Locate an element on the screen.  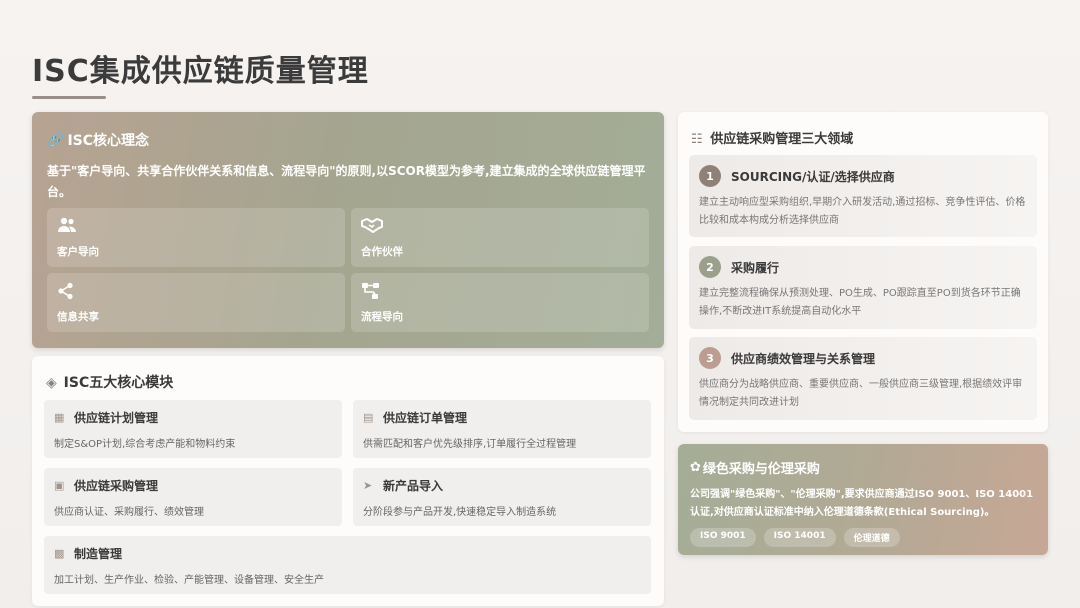
principle-label: 合作伙伴 is located at coordinates (382, 252).